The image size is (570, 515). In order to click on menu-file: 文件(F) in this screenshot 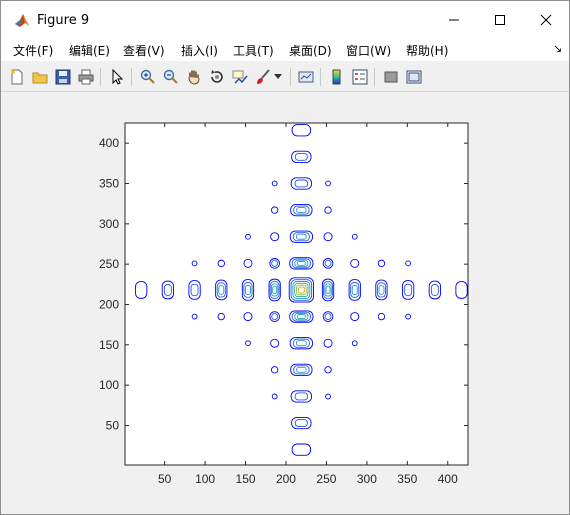, I will do `click(33, 50)`.